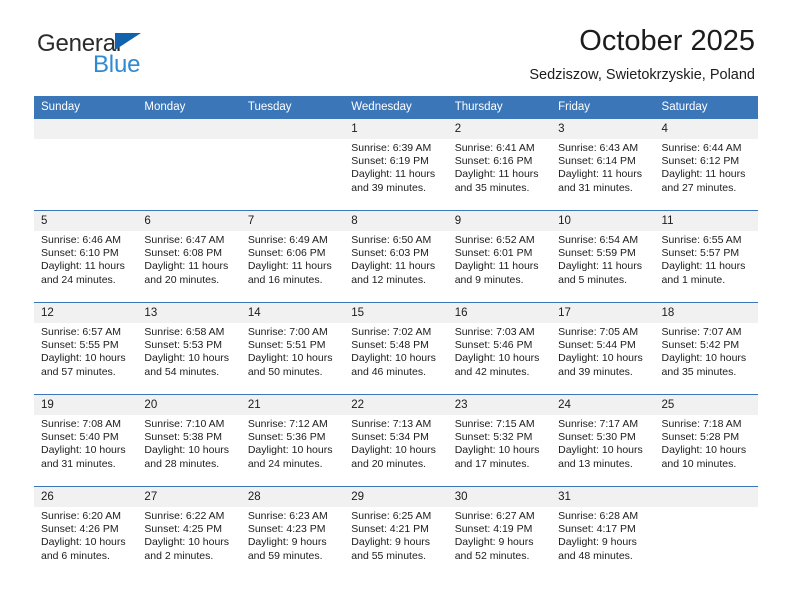  Describe the element at coordinates (700, 345) in the screenshot. I see `sunset-line: Sunset: 5:42 PM` at that location.